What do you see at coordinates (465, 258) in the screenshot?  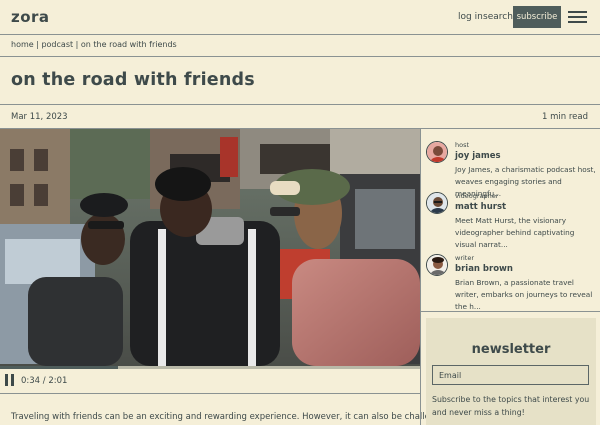 I see `crew-role: writer` at bounding box center [465, 258].